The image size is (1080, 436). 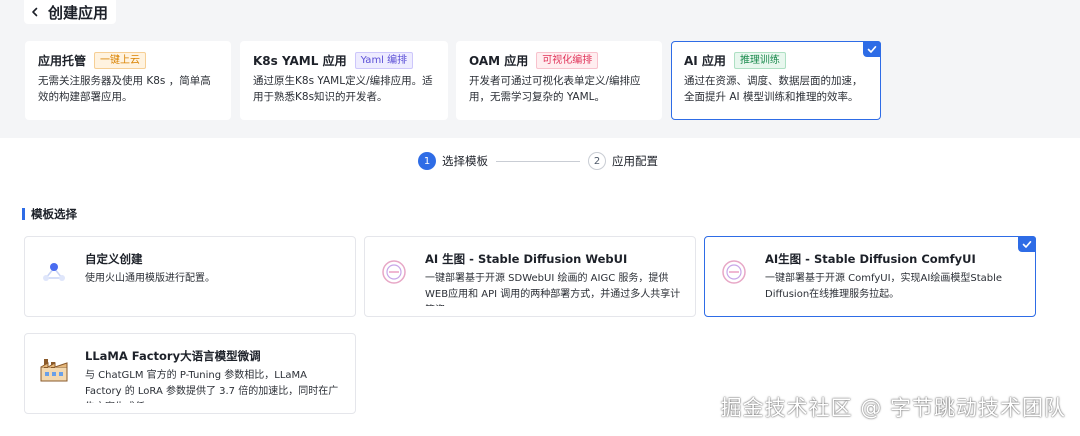 What do you see at coordinates (759, 60) in the screenshot?
I see `app-type-tag: 推理训练` at bounding box center [759, 60].